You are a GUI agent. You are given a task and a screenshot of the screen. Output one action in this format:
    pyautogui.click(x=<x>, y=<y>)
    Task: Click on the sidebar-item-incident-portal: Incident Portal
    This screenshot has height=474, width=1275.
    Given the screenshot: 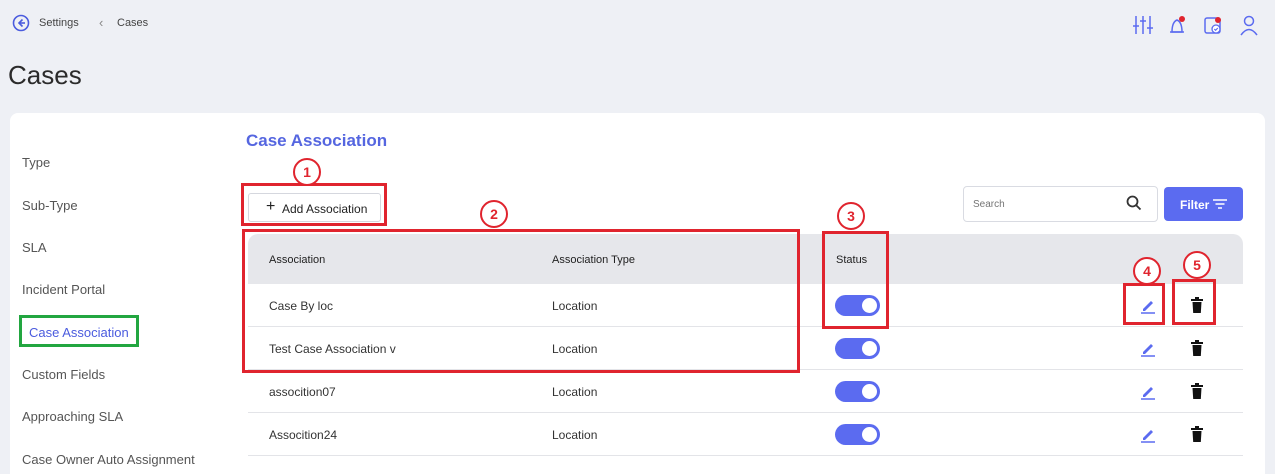 What is the action you would take?
    pyautogui.click(x=63, y=289)
    